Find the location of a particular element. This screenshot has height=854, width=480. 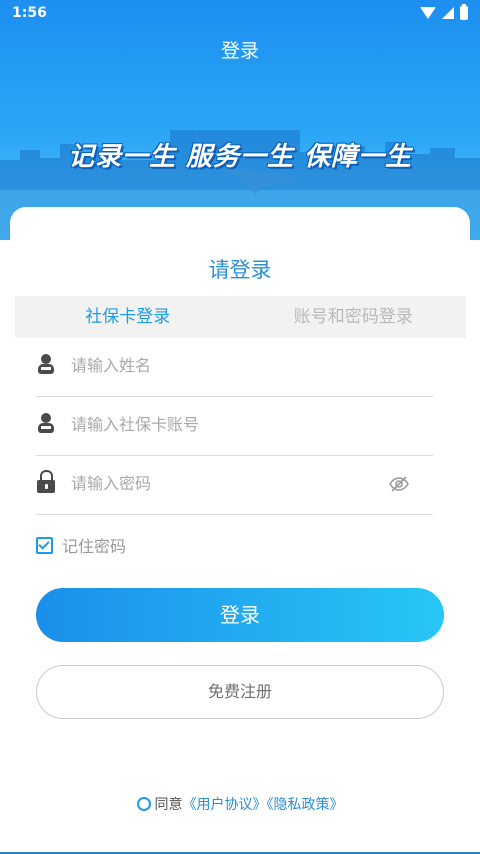

wifi-icon is located at coordinates (428, 13).